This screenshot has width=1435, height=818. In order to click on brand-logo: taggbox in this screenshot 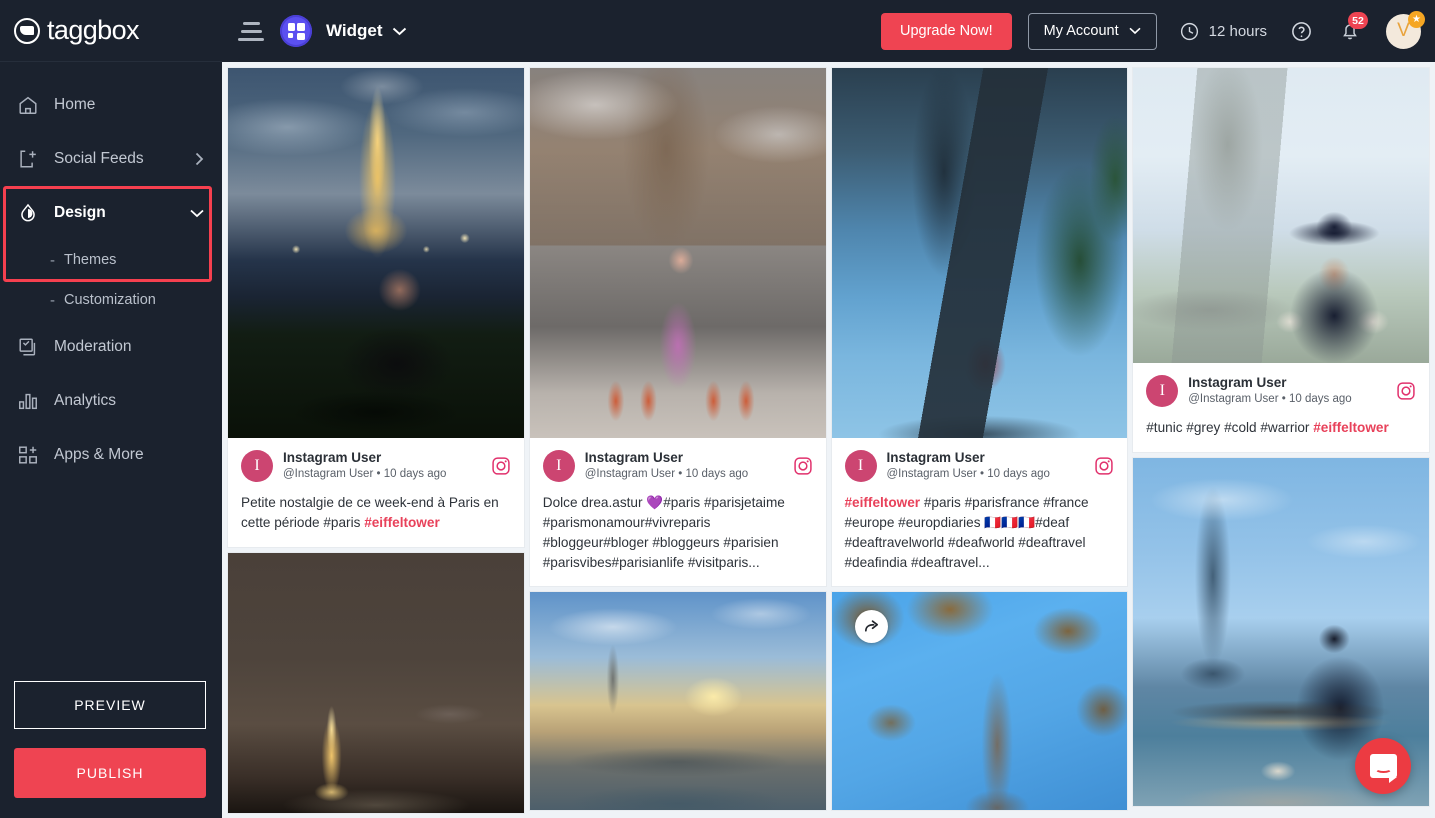, I will do `click(111, 31)`.